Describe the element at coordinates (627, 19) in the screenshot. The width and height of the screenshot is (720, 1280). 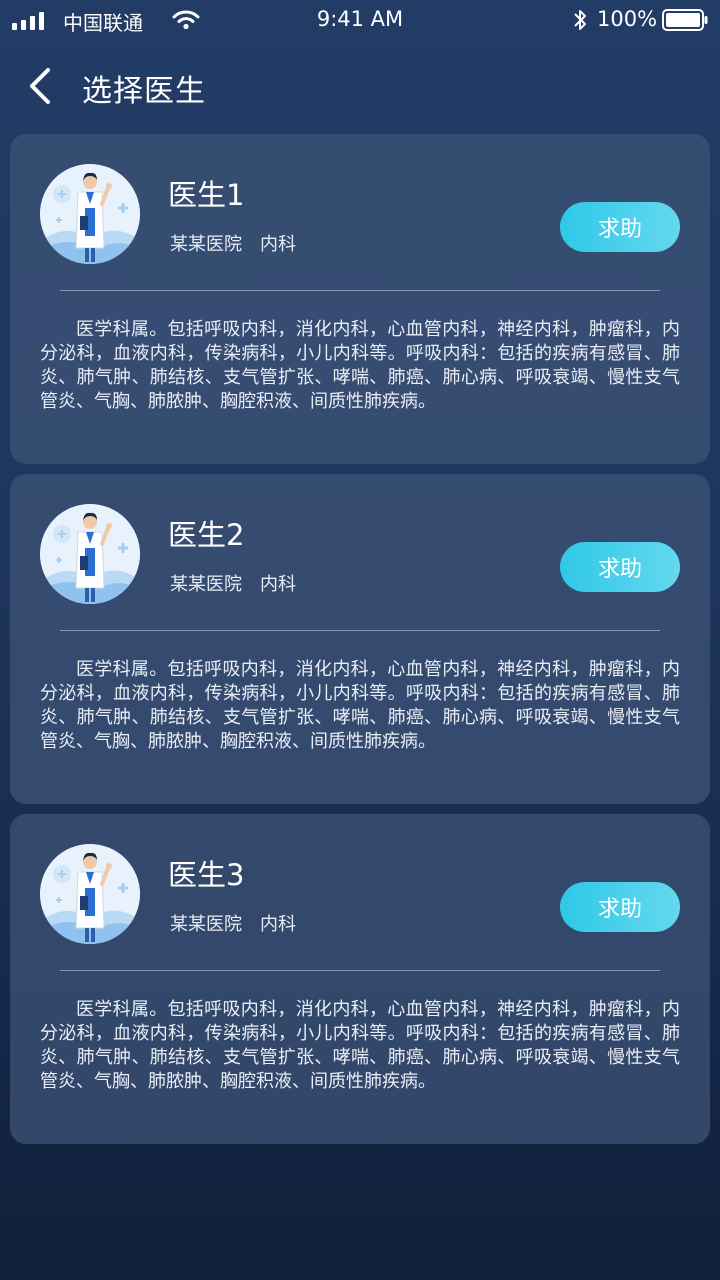
I see `battery-percent: 100%` at that location.